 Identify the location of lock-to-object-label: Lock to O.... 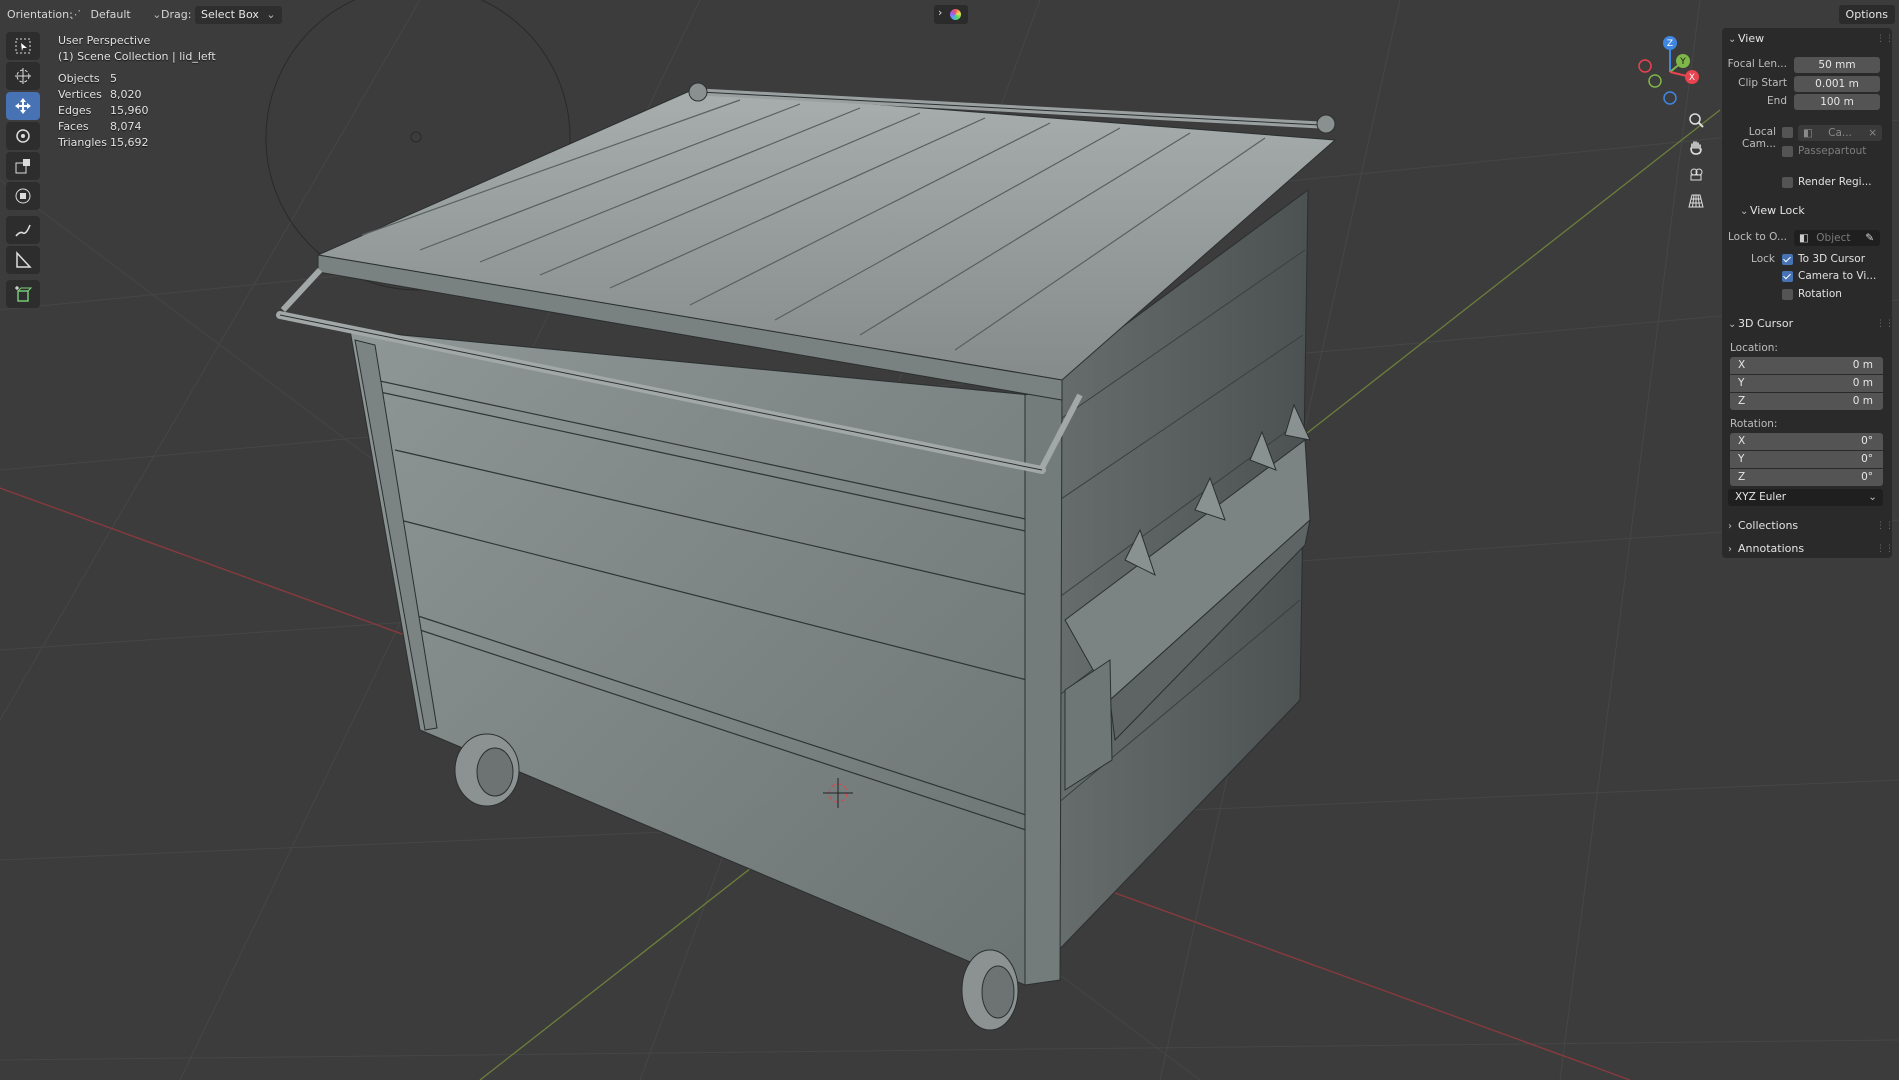
(1757, 237).